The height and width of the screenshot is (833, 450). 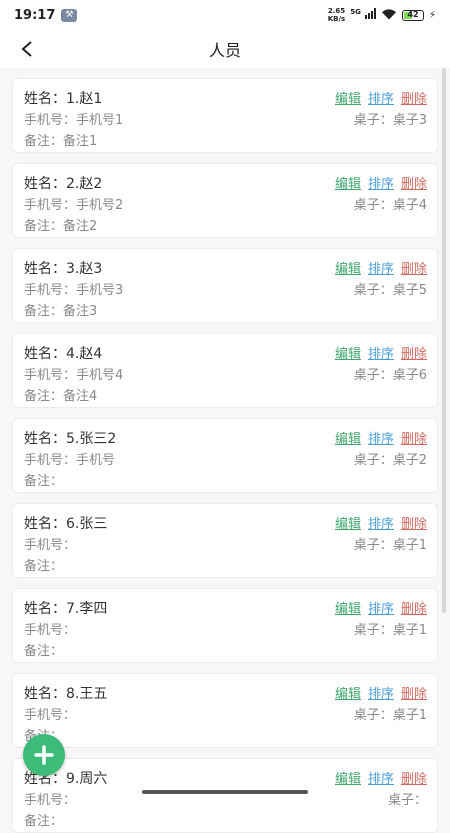 I want to click on person-name: 姓名：2.赵2, so click(x=63, y=183).